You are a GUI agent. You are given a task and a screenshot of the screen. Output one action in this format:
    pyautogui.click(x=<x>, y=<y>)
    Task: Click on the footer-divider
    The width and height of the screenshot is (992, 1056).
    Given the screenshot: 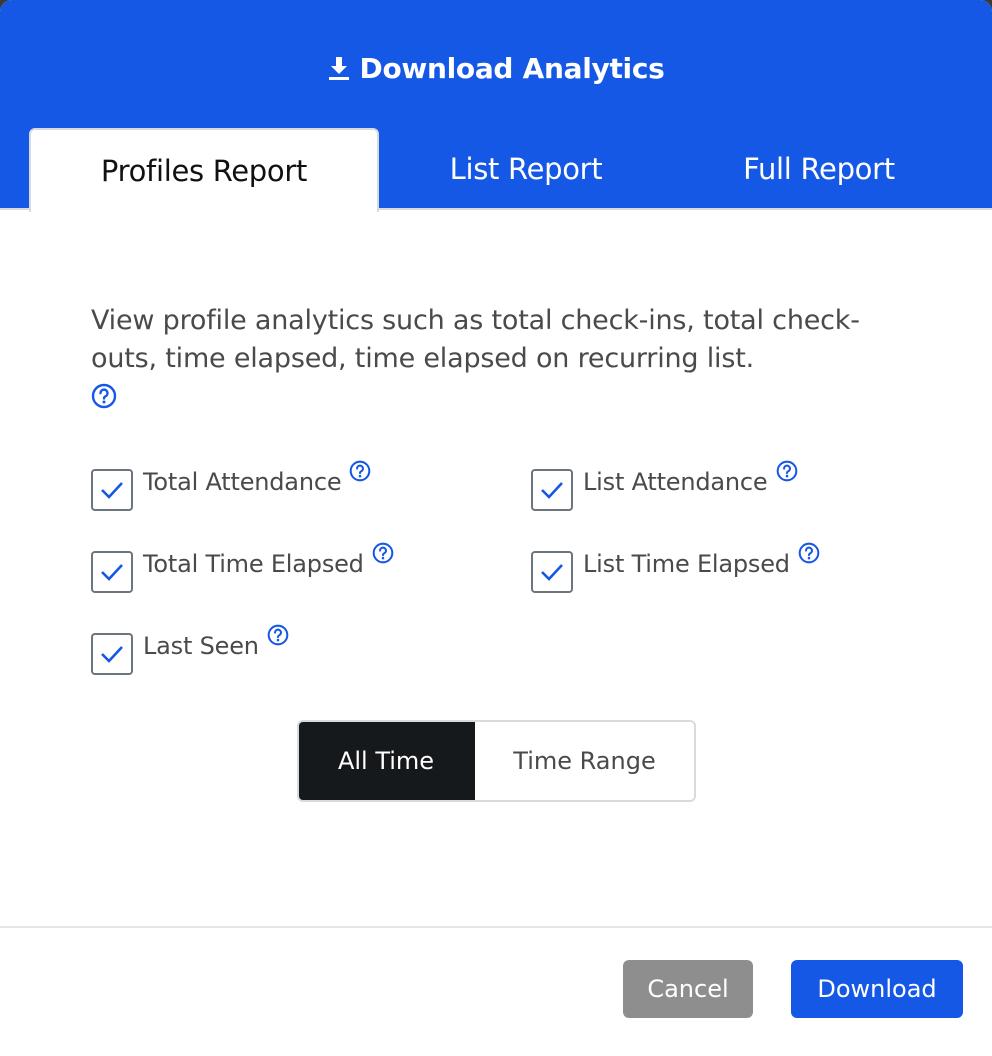 What is the action you would take?
    pyautogui.click(x=496, y=927)
    